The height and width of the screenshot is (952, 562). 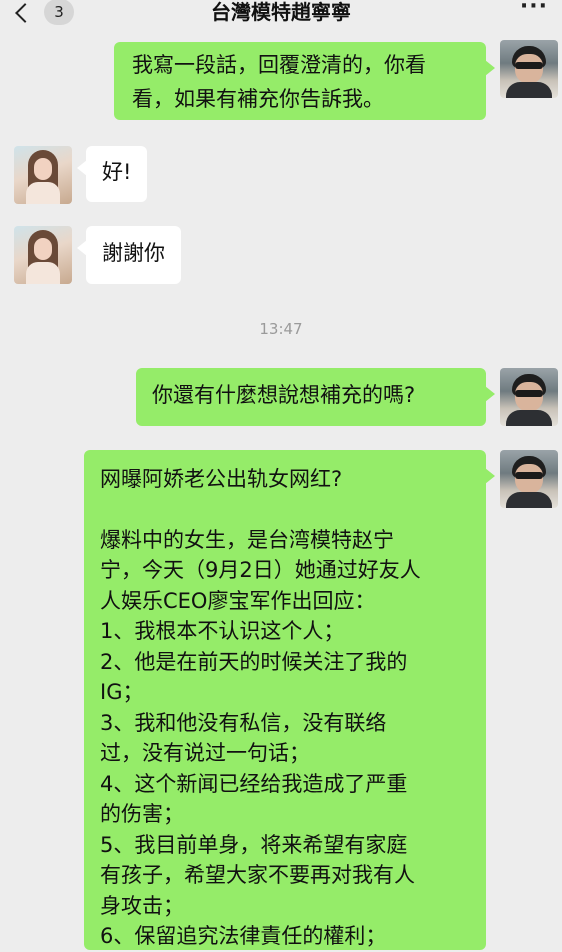 What do you see at coordinates (281, 329) in the screenshot?
I see `message-timestamp: 13:47` at bounding box center [281, 329].